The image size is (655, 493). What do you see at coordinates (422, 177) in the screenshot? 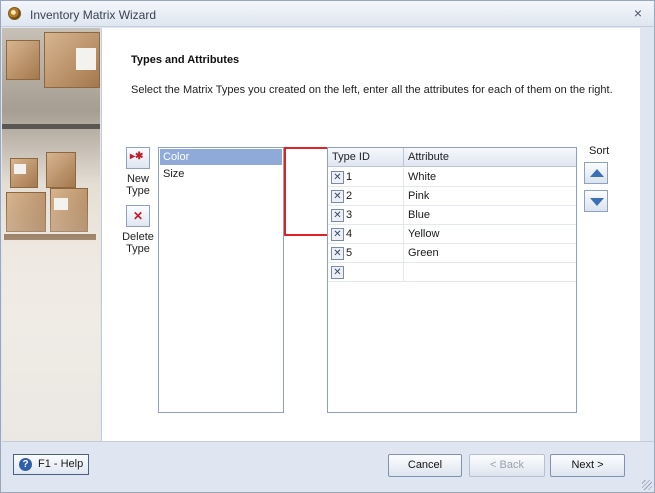
I see `attribute-value: White` at bounding box center [422, 177].